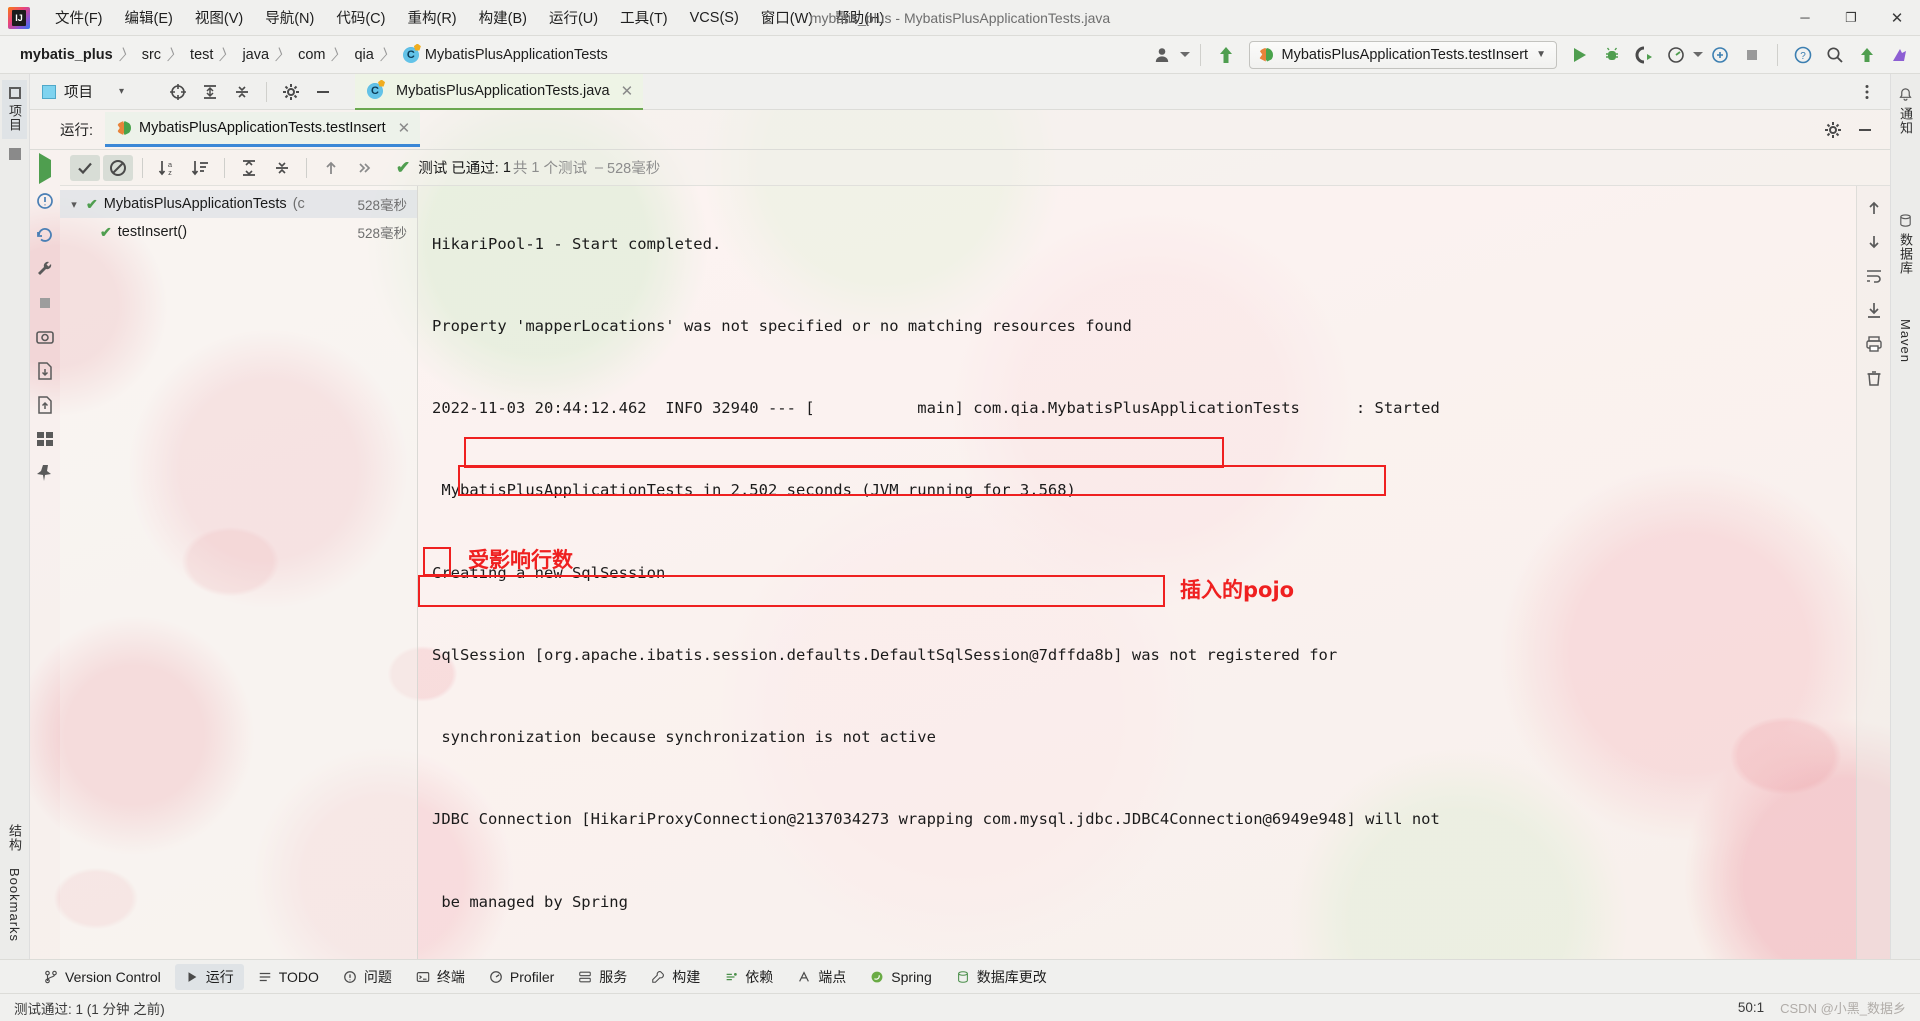 The image size is (1920, 1021). What do you see at coordinates (1899, 55) in the screenshot?
I see `ai-assistant-icon` at bounding box center [1899, 55].